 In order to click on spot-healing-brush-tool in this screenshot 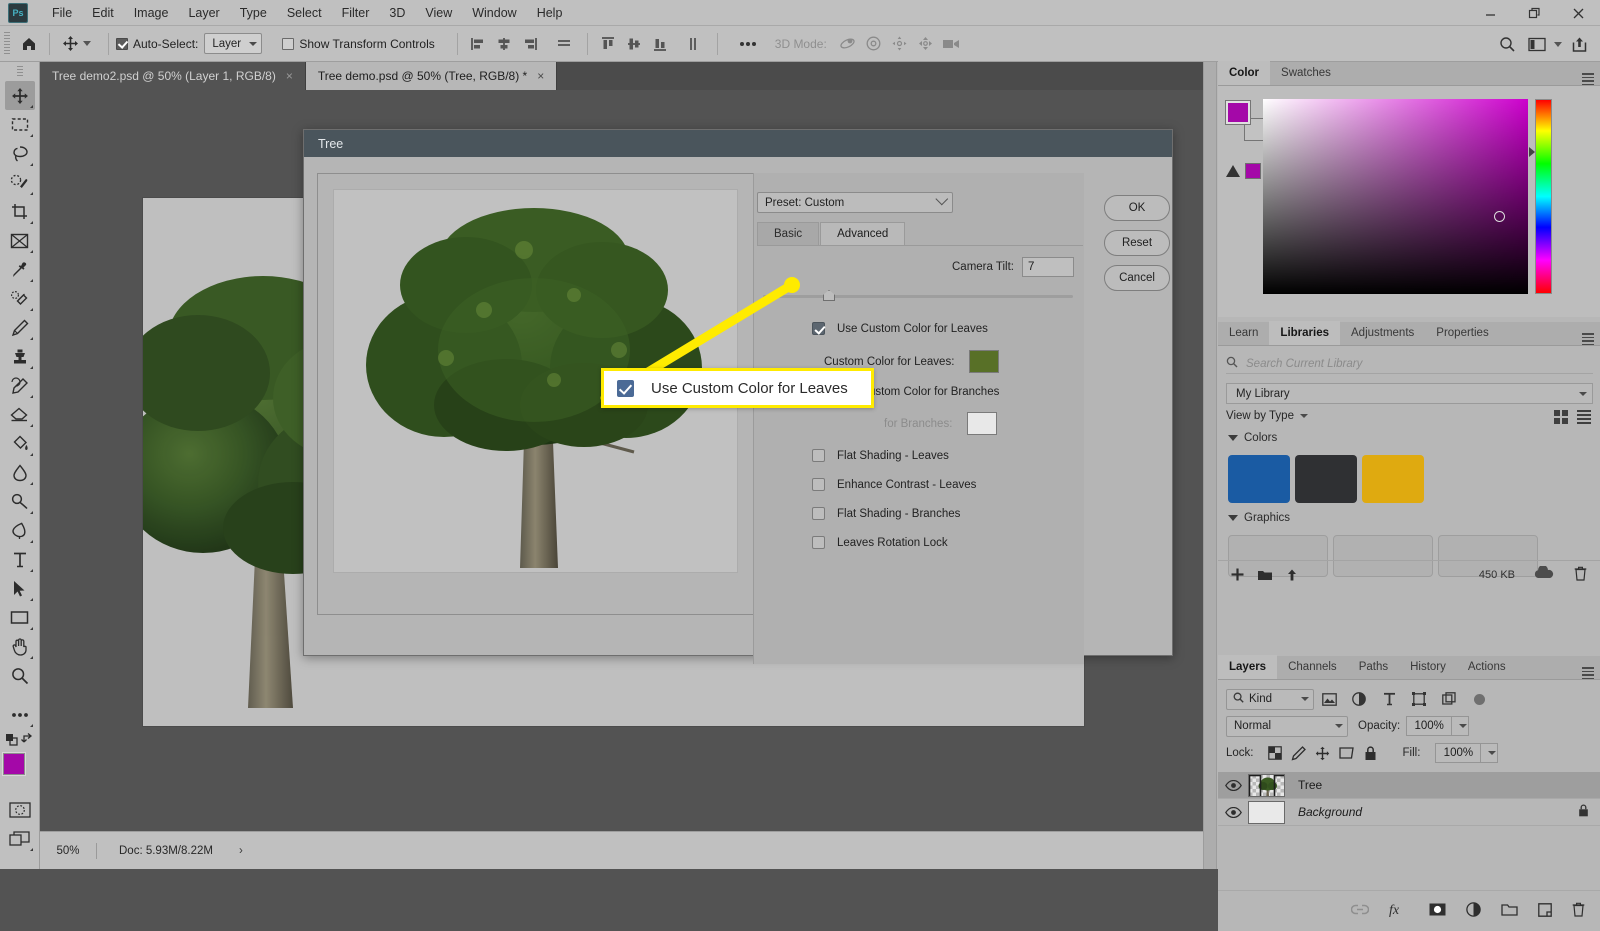, I will do `click(20, 298)`.